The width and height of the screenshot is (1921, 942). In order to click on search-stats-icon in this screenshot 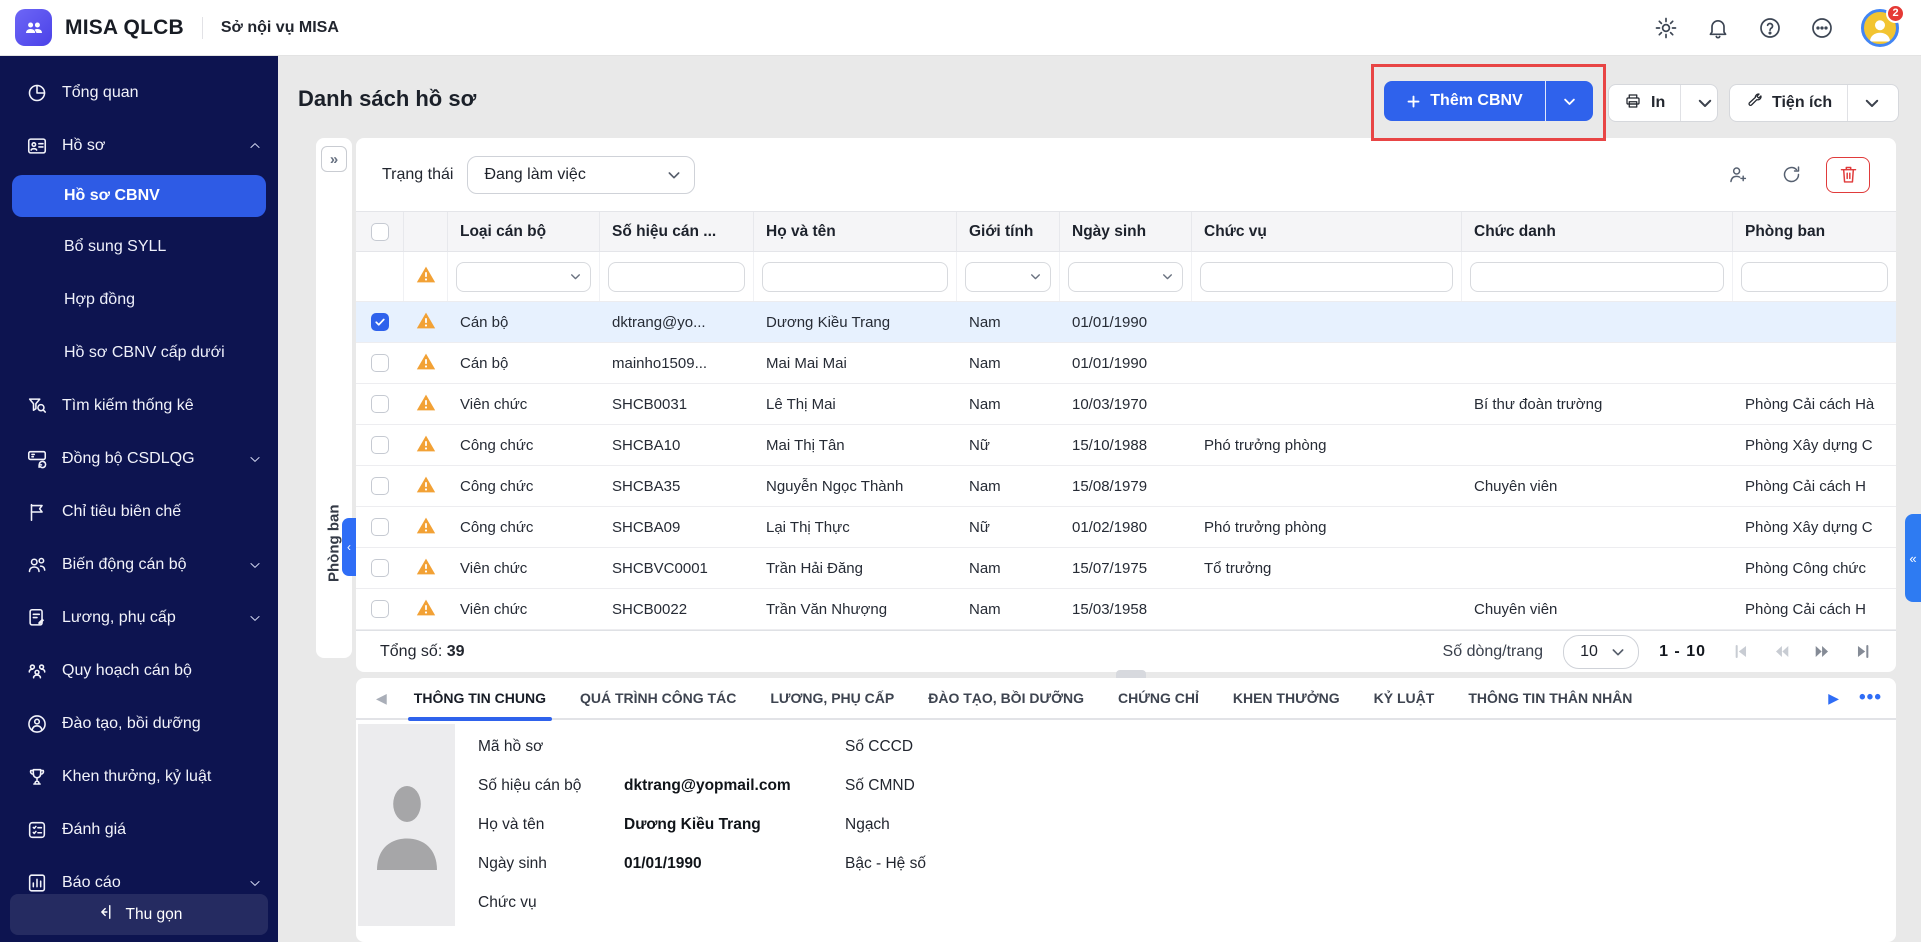, I will do `click(37, 406)`.